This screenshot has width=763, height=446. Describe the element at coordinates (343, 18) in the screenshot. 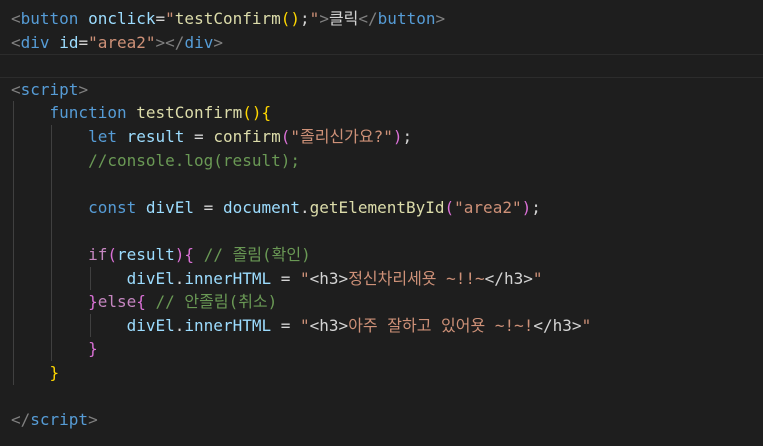

I see `code-token: 클릭` at that location.